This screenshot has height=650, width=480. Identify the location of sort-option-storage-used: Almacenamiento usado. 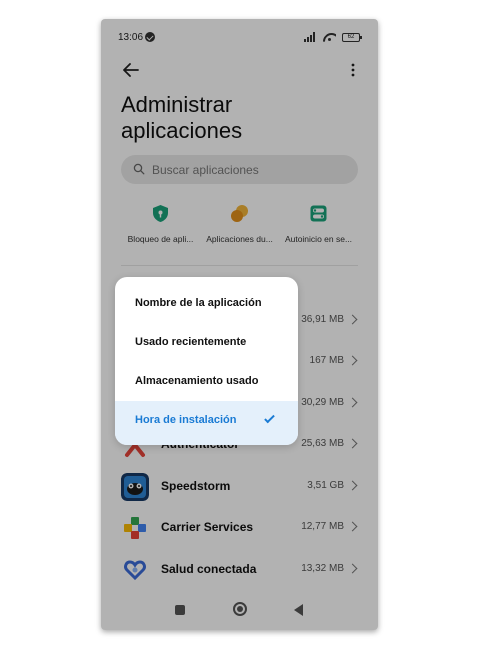
(206, 381).